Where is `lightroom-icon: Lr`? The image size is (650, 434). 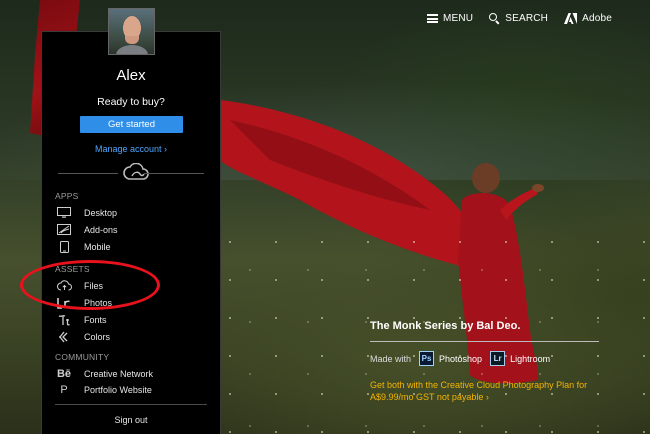
lightroom-icon: Lr is located at coordinates (498, 358).